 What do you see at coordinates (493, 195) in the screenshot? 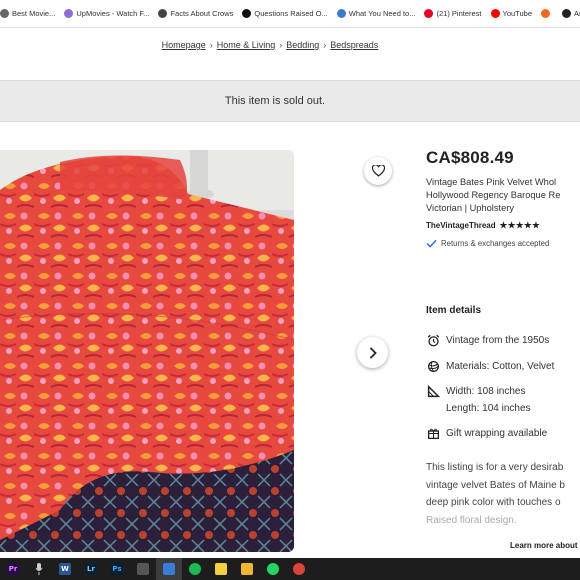
I see `title-line: Hollywood Regency Baroque Re` at bounding box center [493, 195].